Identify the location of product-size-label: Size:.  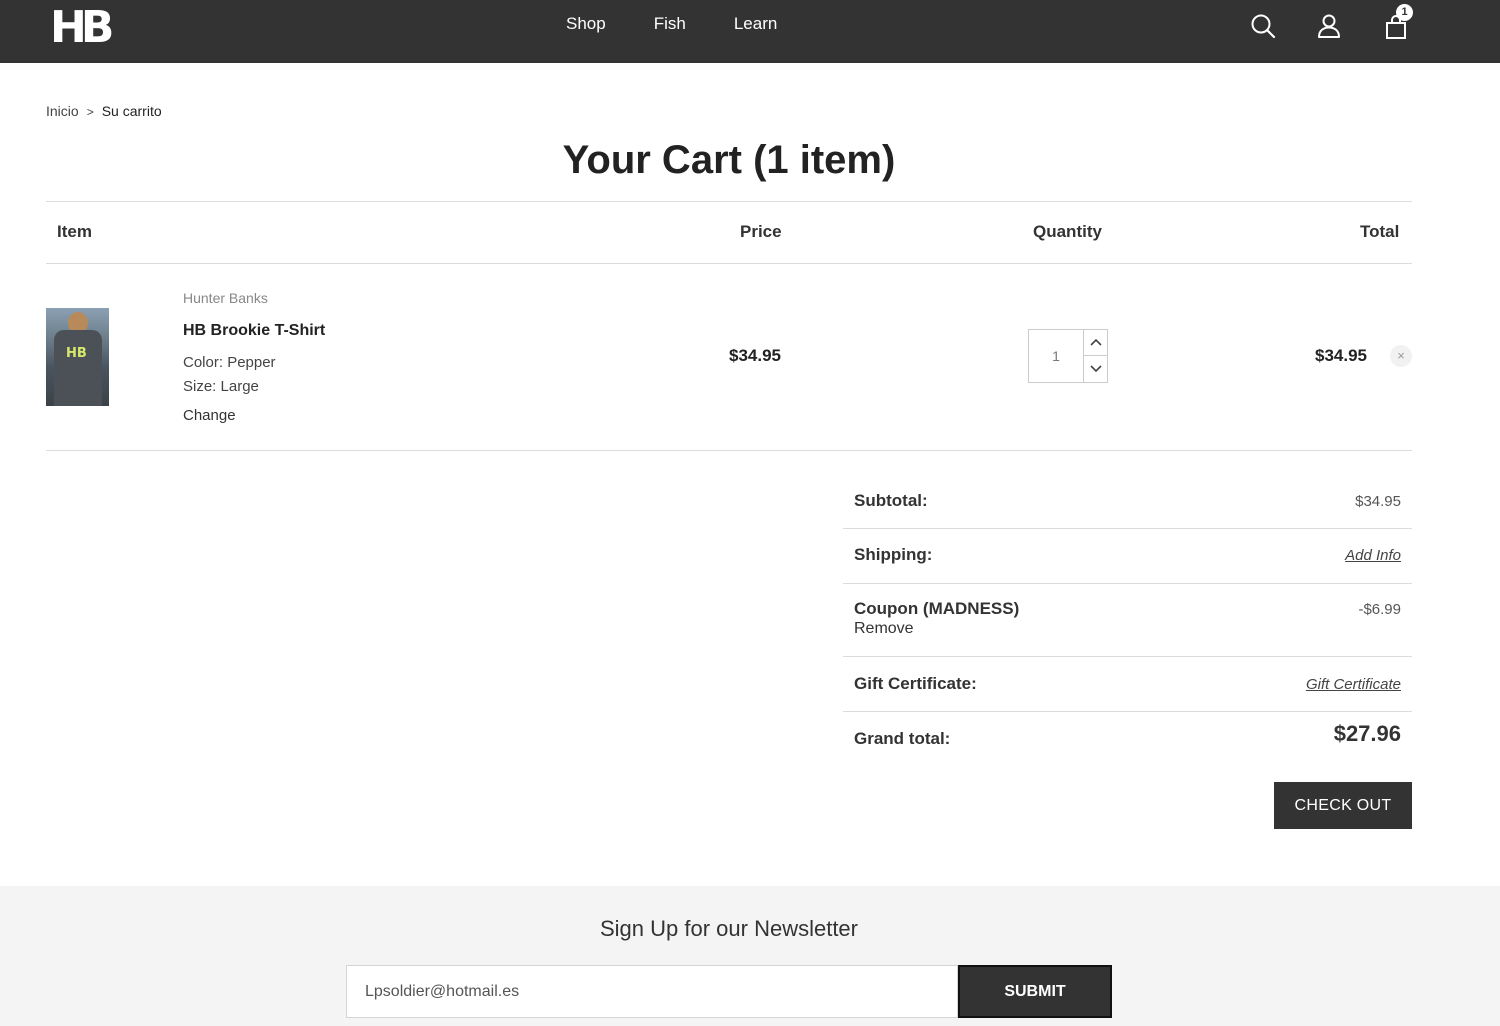
(200, 386).